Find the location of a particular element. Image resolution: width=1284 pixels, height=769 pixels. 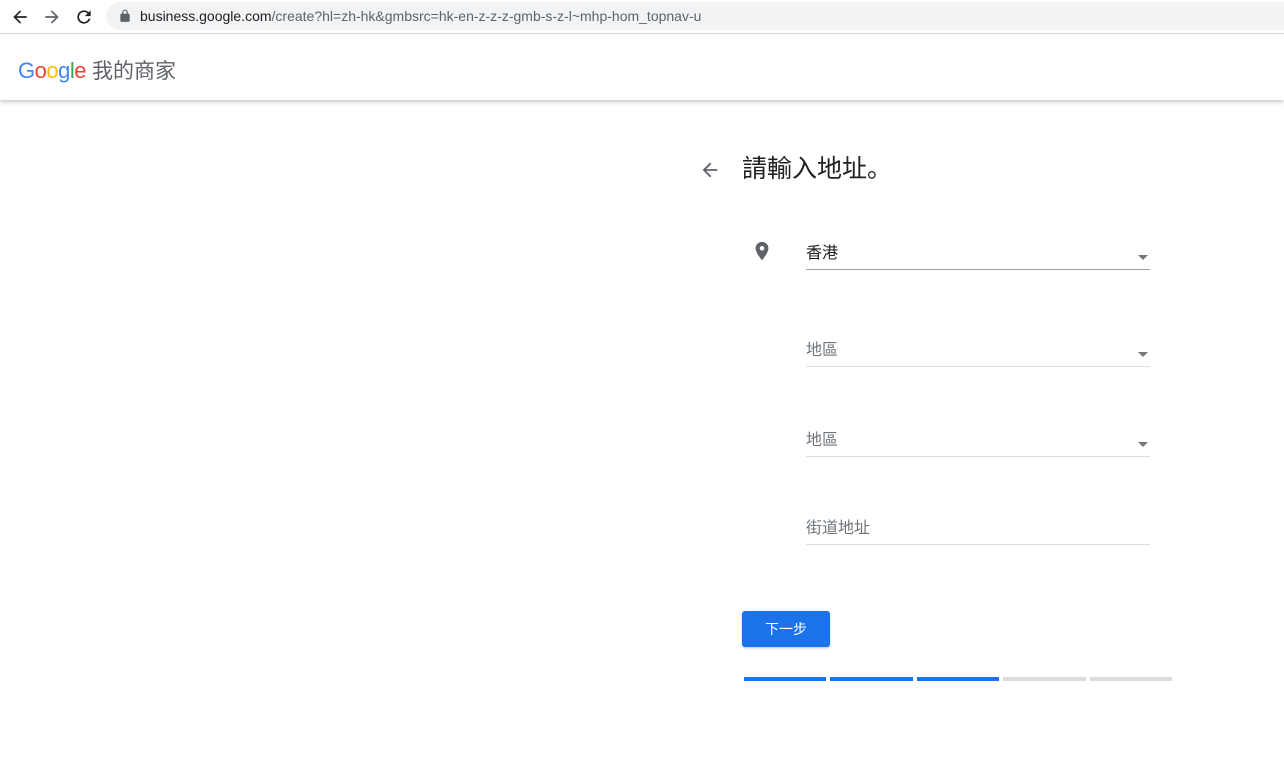

google-my-business-logo: Google 我的商家 is located at coordinates (97, 69).